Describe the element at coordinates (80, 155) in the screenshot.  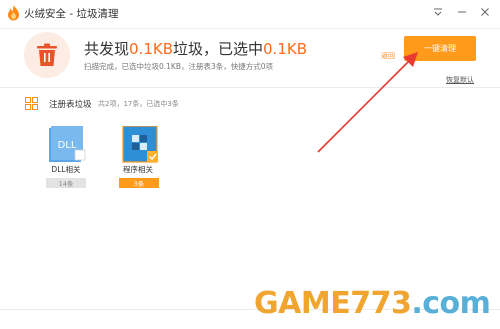
I see `checkbox-unchecked-icon` at that location.